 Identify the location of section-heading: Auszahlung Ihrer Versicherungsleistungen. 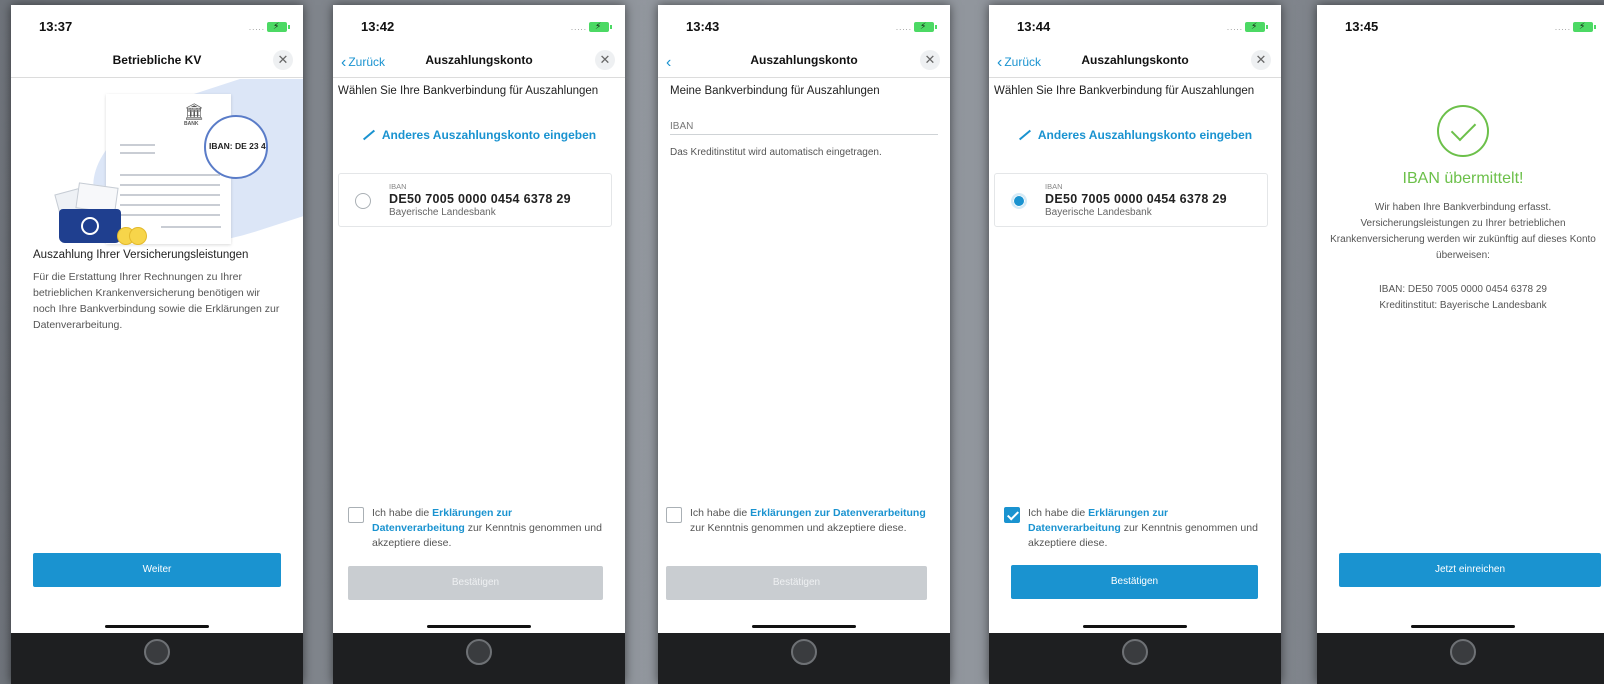
(141, 255).